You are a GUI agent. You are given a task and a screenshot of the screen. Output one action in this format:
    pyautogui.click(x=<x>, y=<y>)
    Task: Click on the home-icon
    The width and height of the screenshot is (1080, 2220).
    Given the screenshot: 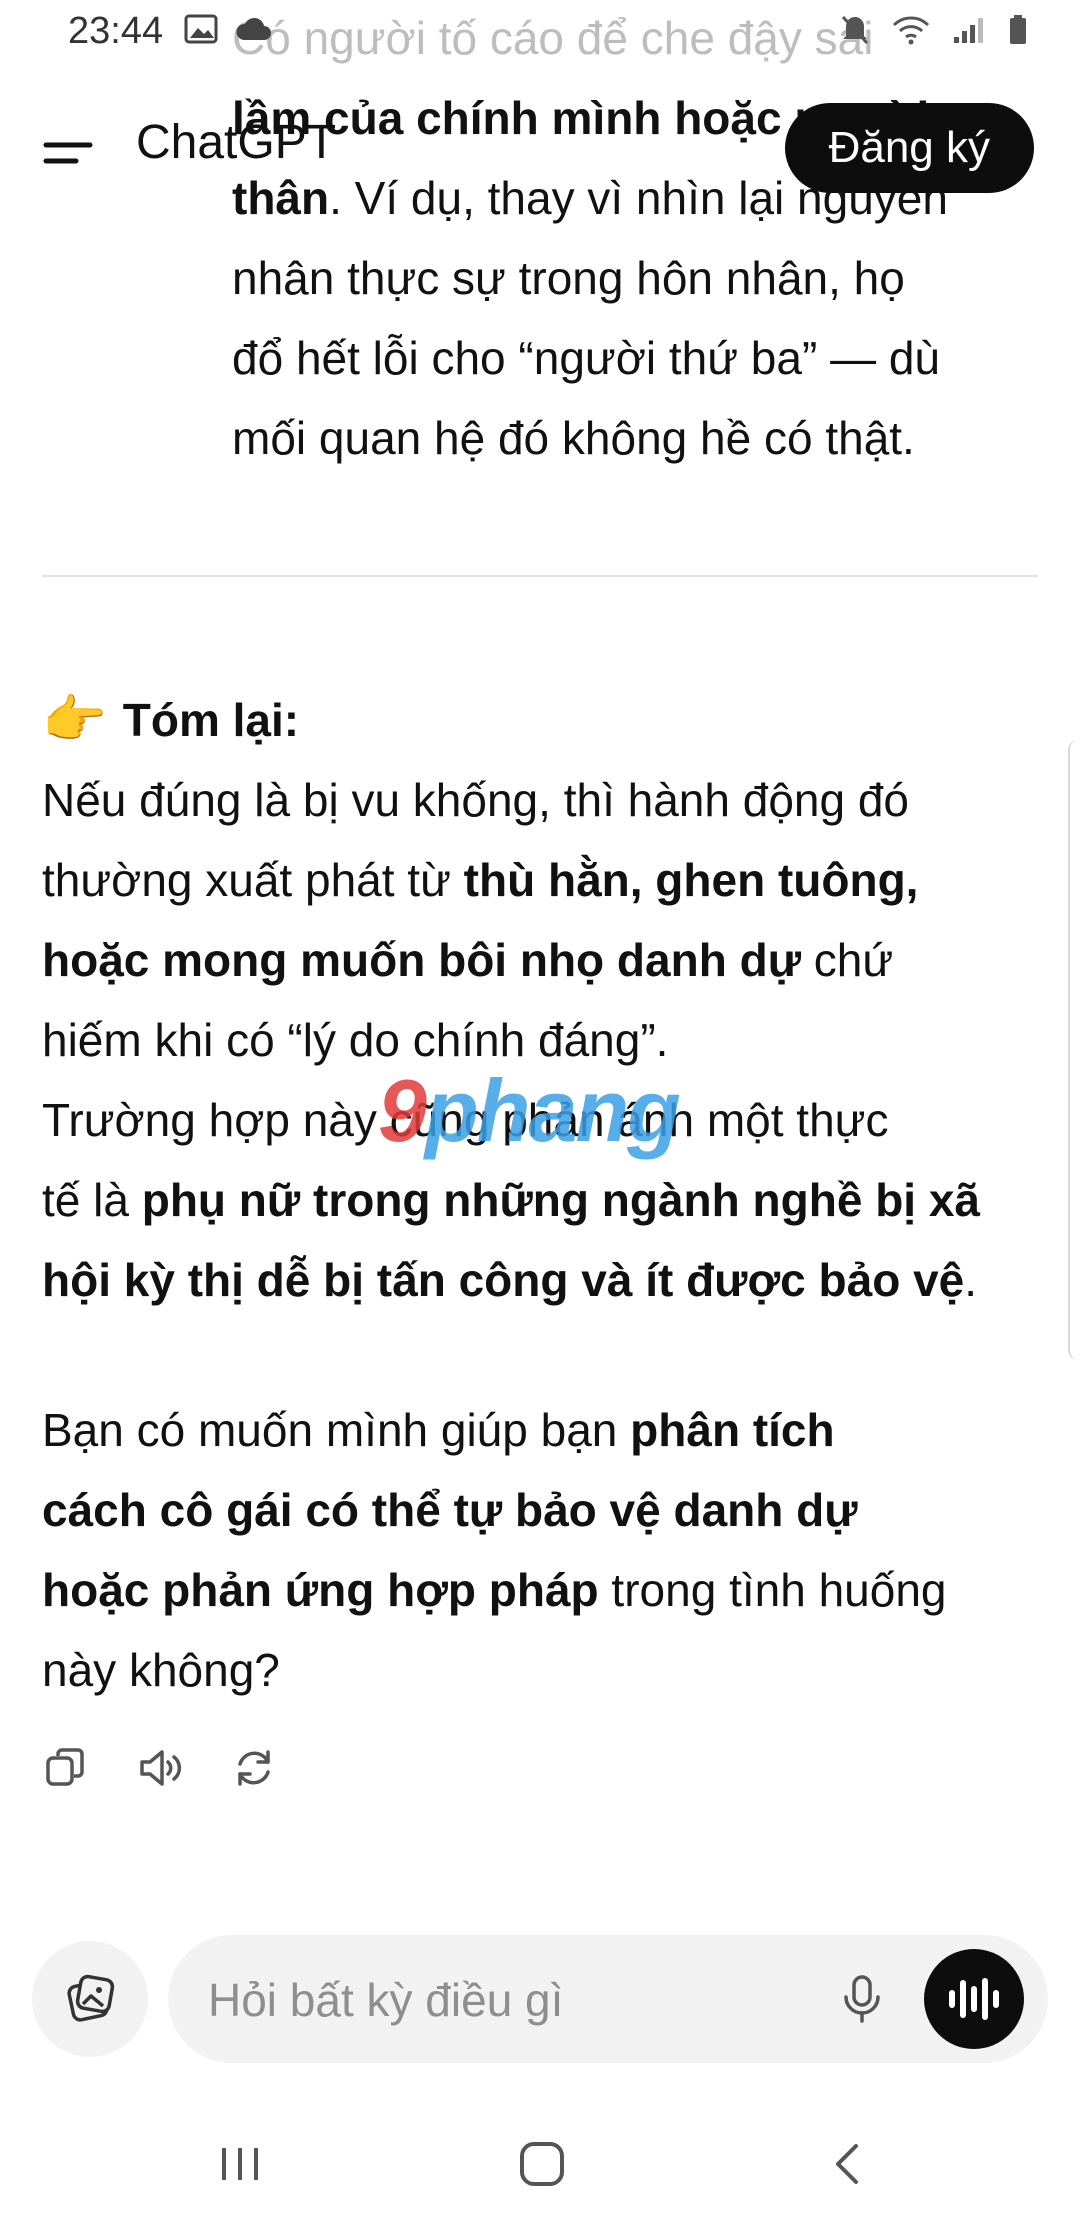 What is the action you would take?
    pyautogui.click(x=542, y=2164)
    